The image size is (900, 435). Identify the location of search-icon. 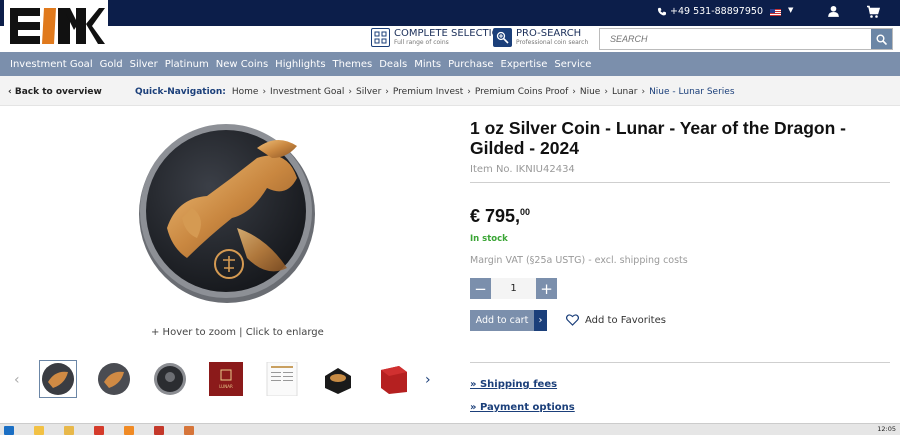
(881, 39).